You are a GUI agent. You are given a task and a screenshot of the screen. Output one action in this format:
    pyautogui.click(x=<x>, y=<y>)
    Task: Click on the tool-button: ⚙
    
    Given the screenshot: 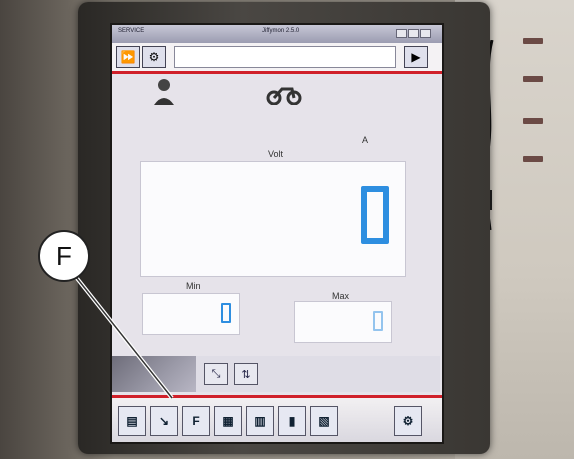 What is the action you would take?
    pyautogui.click(x=154, y=57)
    